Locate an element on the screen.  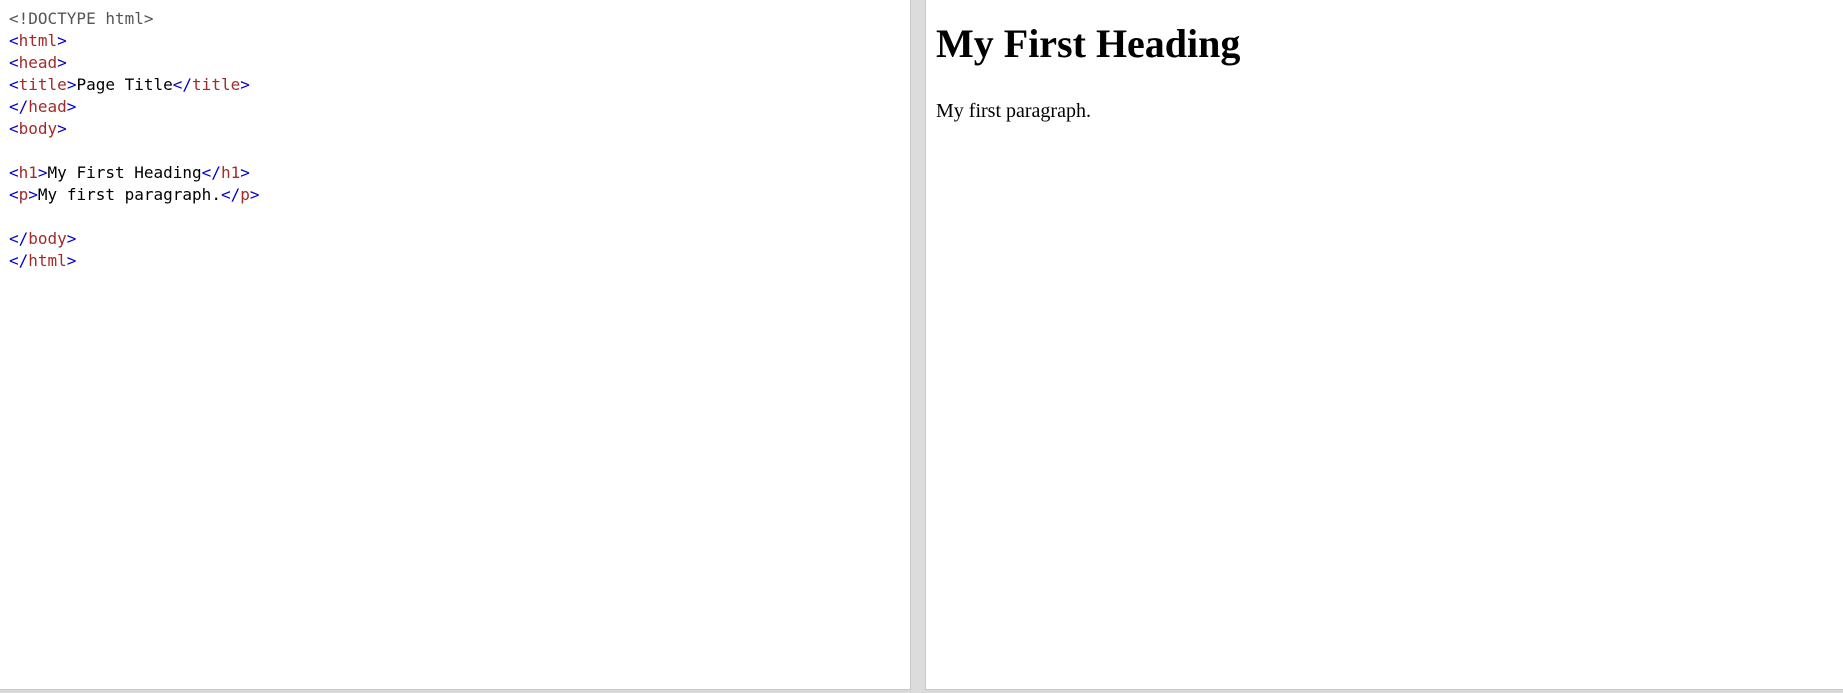
code-line: <body> is located at coordinates (134, 129).